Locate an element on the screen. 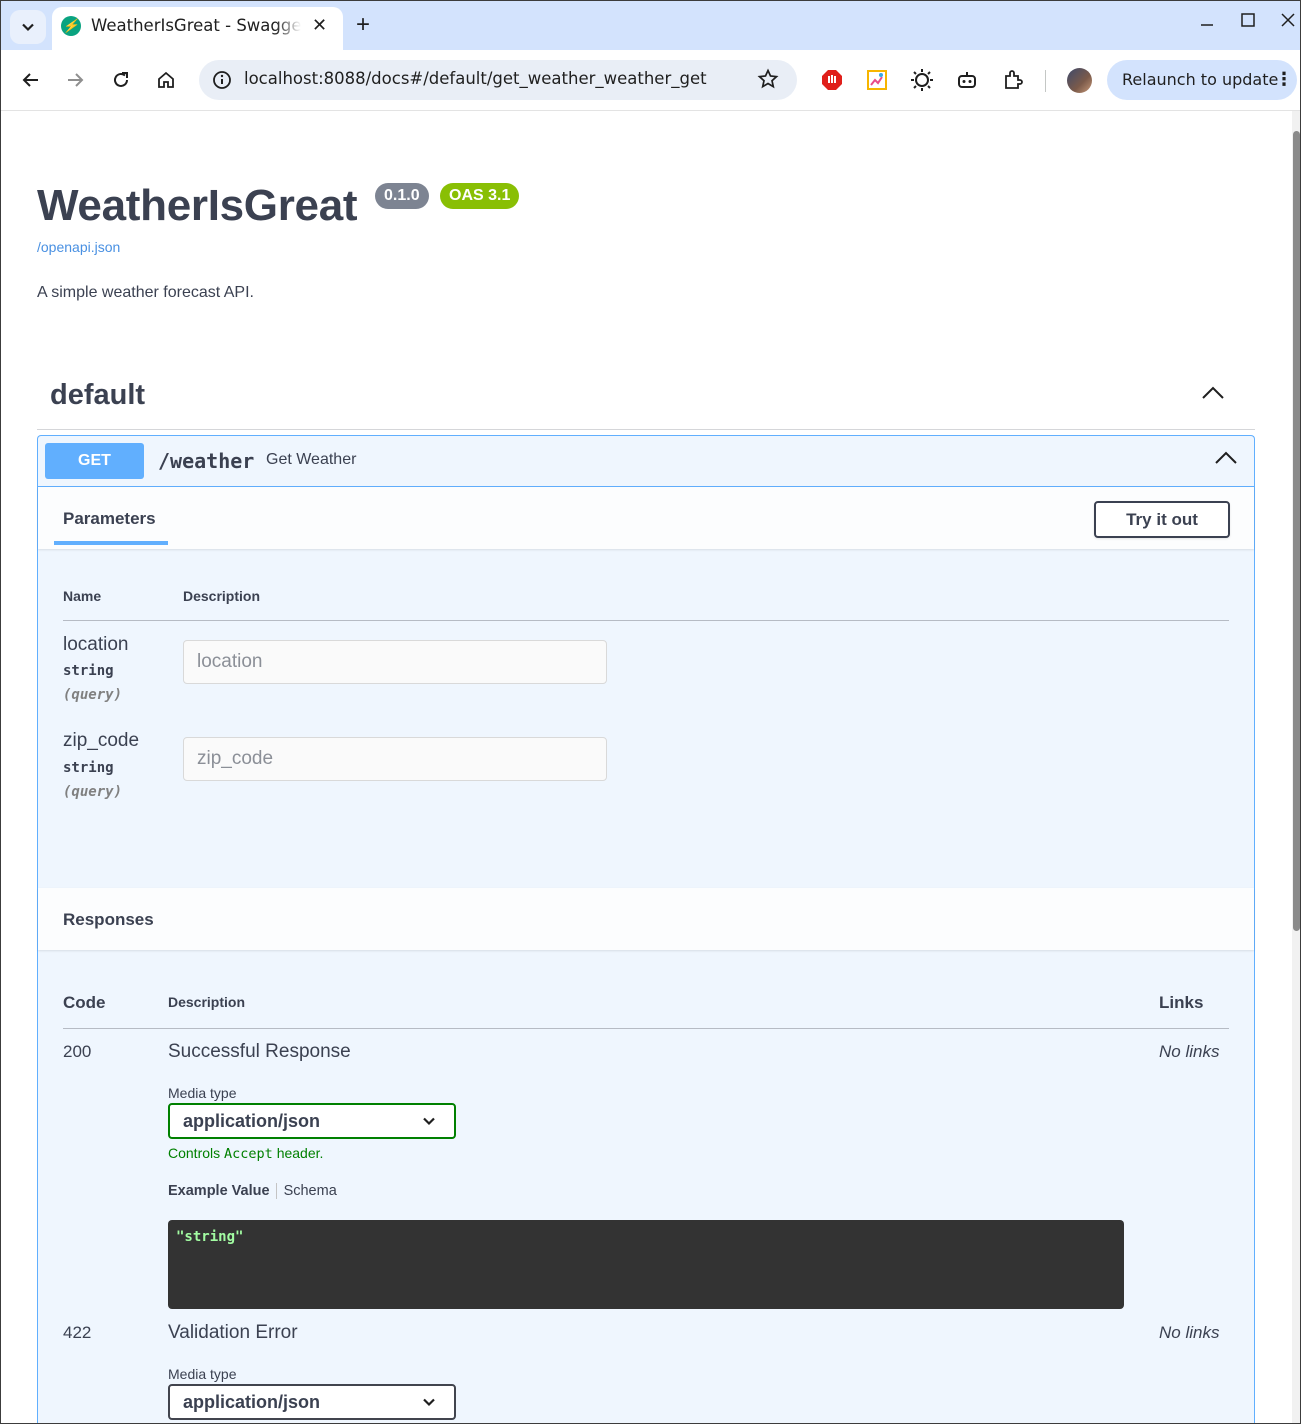 The image size is (1301, 1424). reload-icon is located at coordinates (121, 80).